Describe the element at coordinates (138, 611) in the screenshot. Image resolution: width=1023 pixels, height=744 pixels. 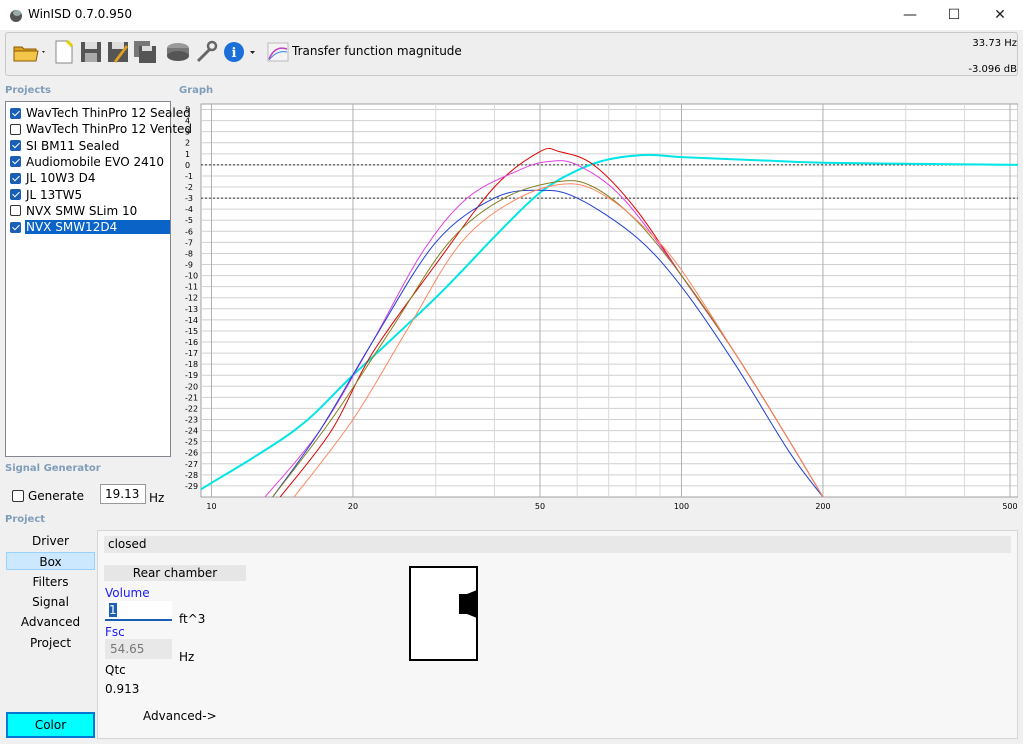
I see `volume-input: 1` at that location.